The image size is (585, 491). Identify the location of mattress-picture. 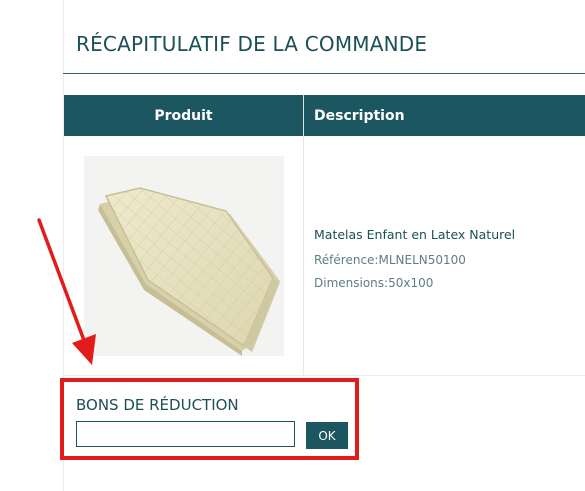
(184, 256).